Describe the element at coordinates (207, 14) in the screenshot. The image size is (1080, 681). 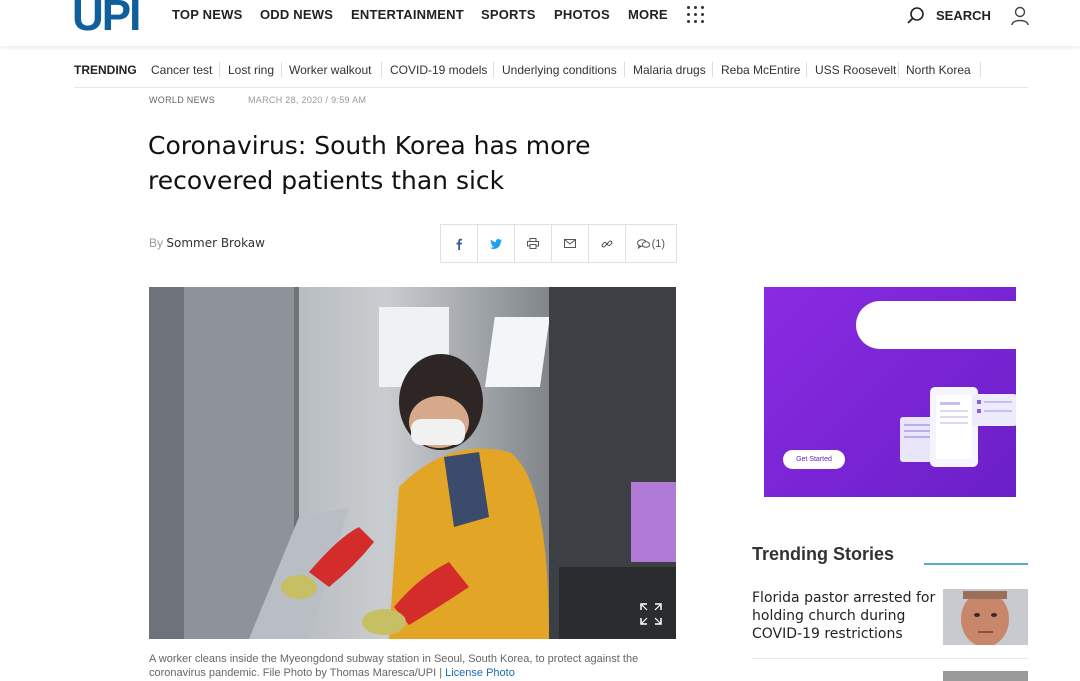
I see `nav-top-news: TOP NEWS` at that location.